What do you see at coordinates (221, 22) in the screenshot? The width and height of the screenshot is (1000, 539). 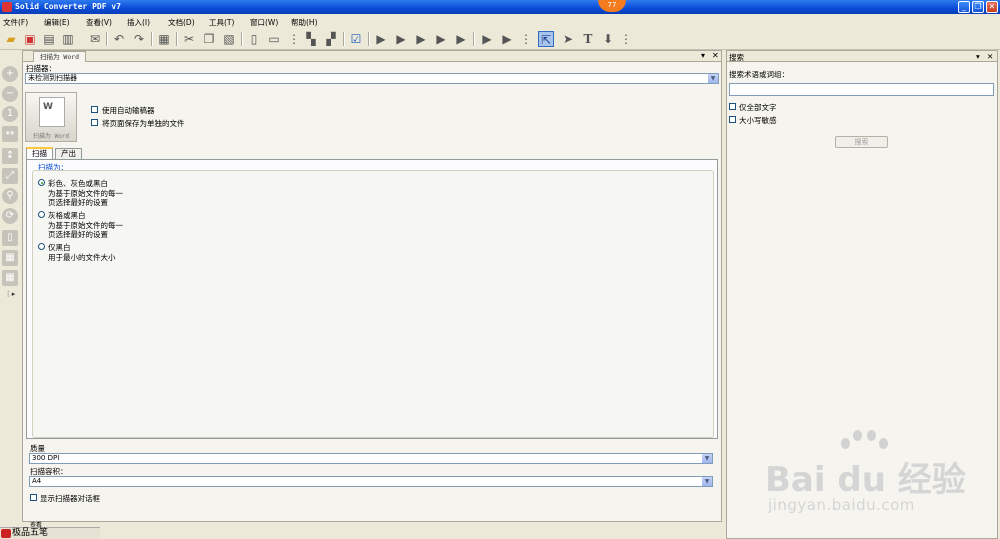 I see `menu-tools: 工具(T)` at bounding box center [221, 22].